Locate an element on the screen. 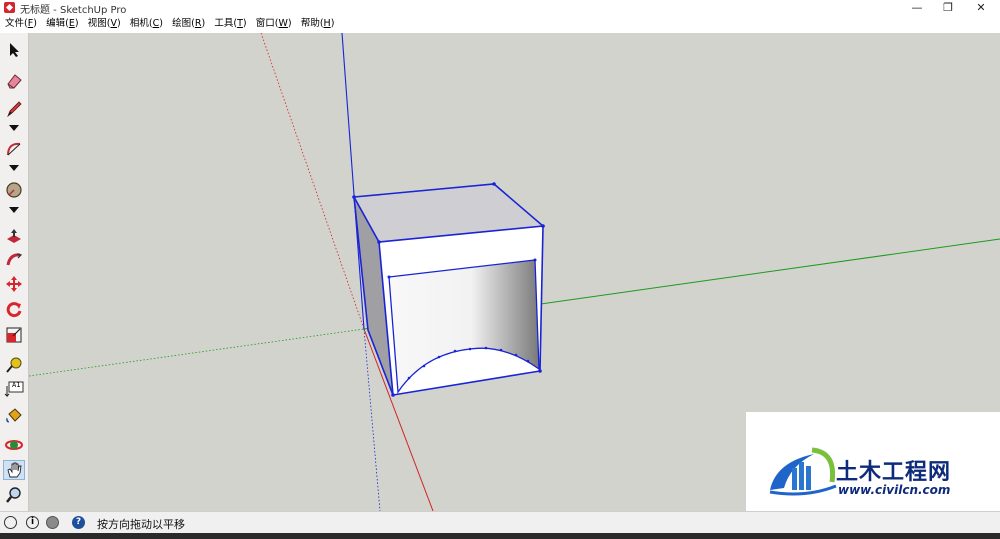 Image resolution: width=1000 pixels, height=539 pixels. paint-bucket-tool-button is located at coordinates (14, 415).